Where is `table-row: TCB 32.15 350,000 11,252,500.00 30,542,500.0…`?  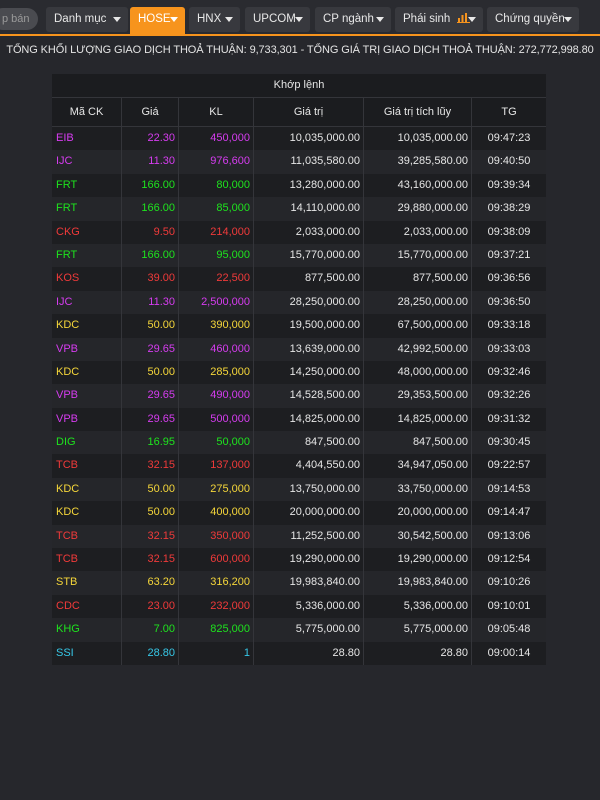 table-row: TCB 32.15 350,000 11,252,500.00 30,542,500.0… is located at coordinates (299, 536).